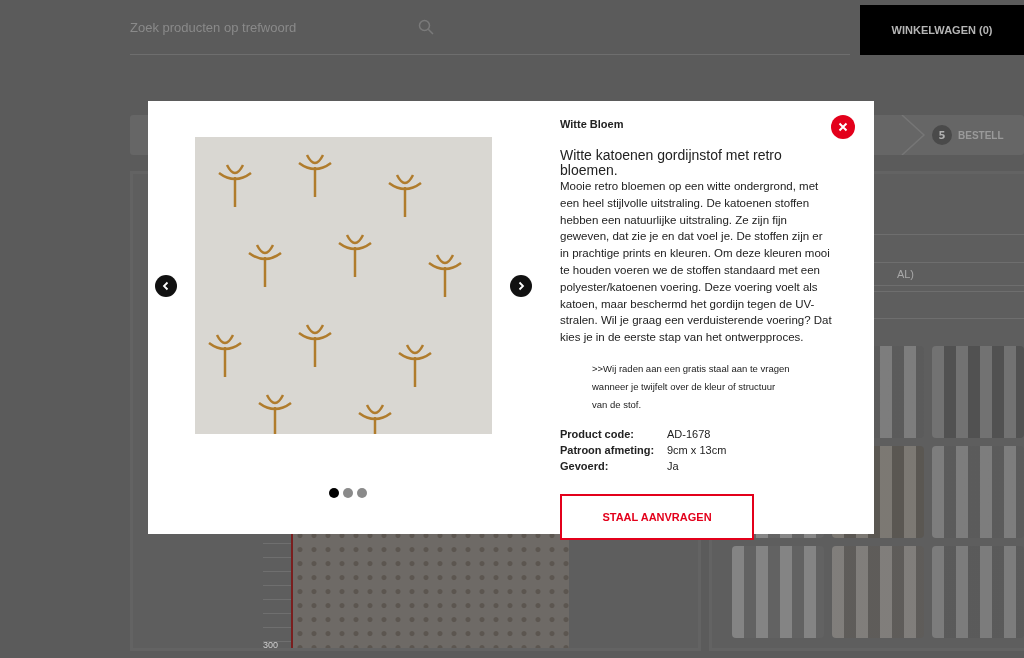 This screenshot has height=658, width=1024. I want to click on product-title: Witte Bloem, so click(592, 124).